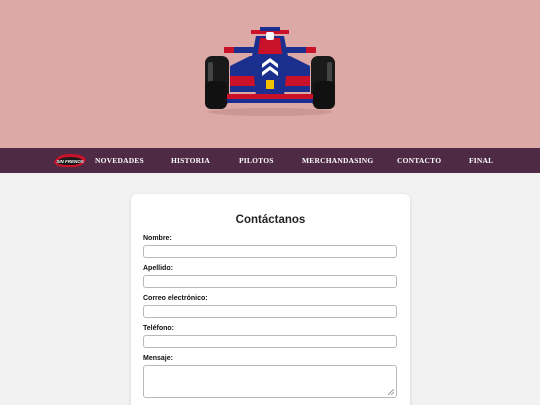 This screenshot has height=405, width=540. What do you see at coordinates (270, 251) in the screenshot?
I see `nombre-input` at bounding box center [270, 251].